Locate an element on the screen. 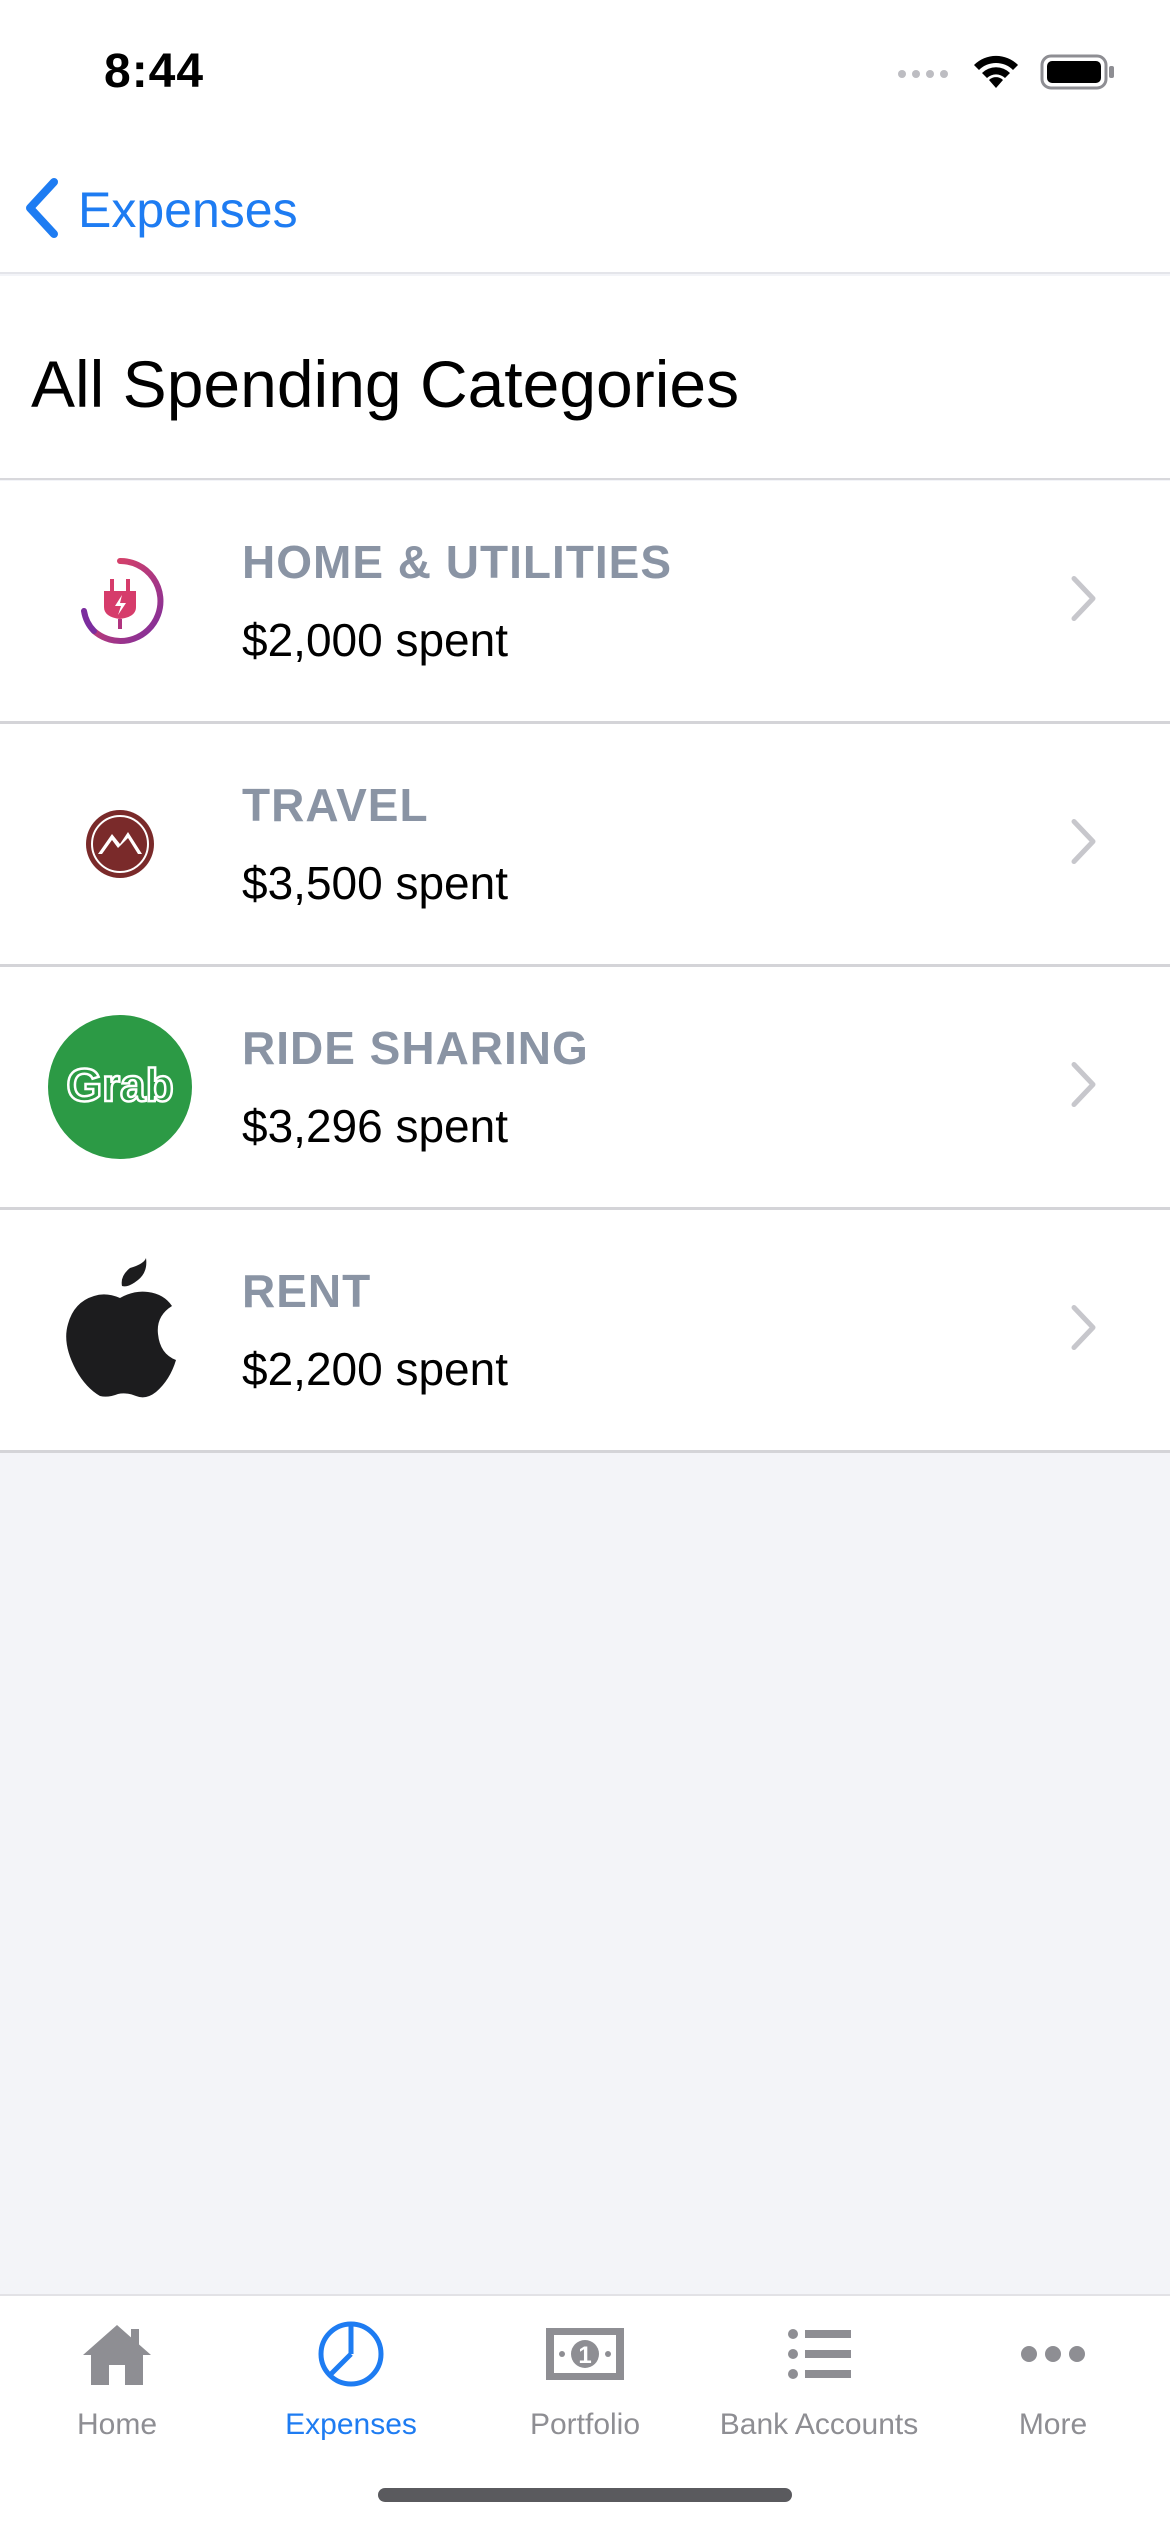  tab-more: More is located at coordinates (1053, 2384).